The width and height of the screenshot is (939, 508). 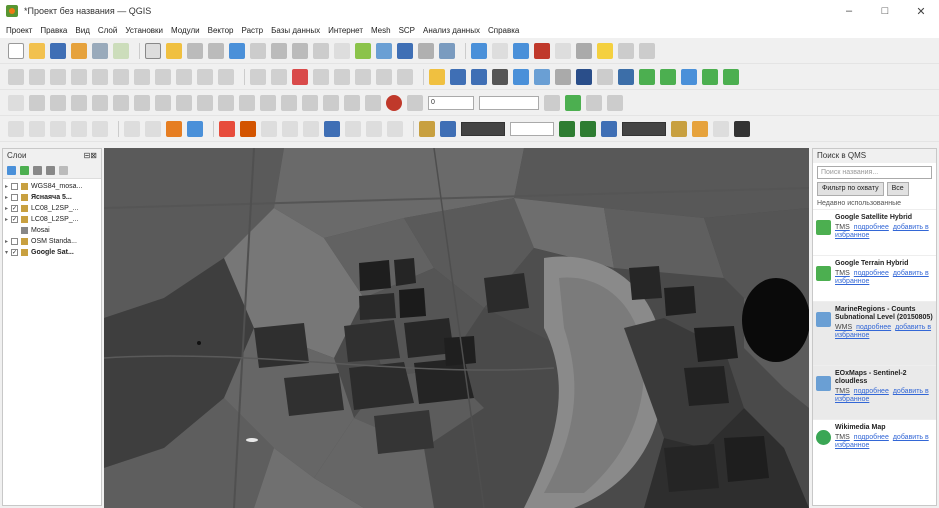 I want to click on panel-controls: ⊟⊠, so click(x=90, y=156).